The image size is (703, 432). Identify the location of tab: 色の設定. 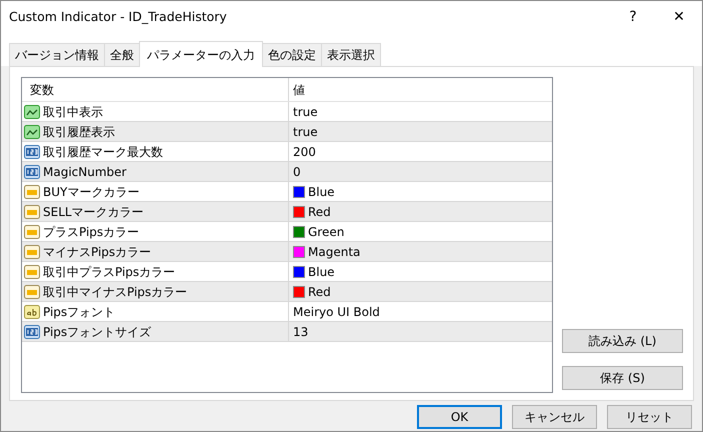
(292, 54).